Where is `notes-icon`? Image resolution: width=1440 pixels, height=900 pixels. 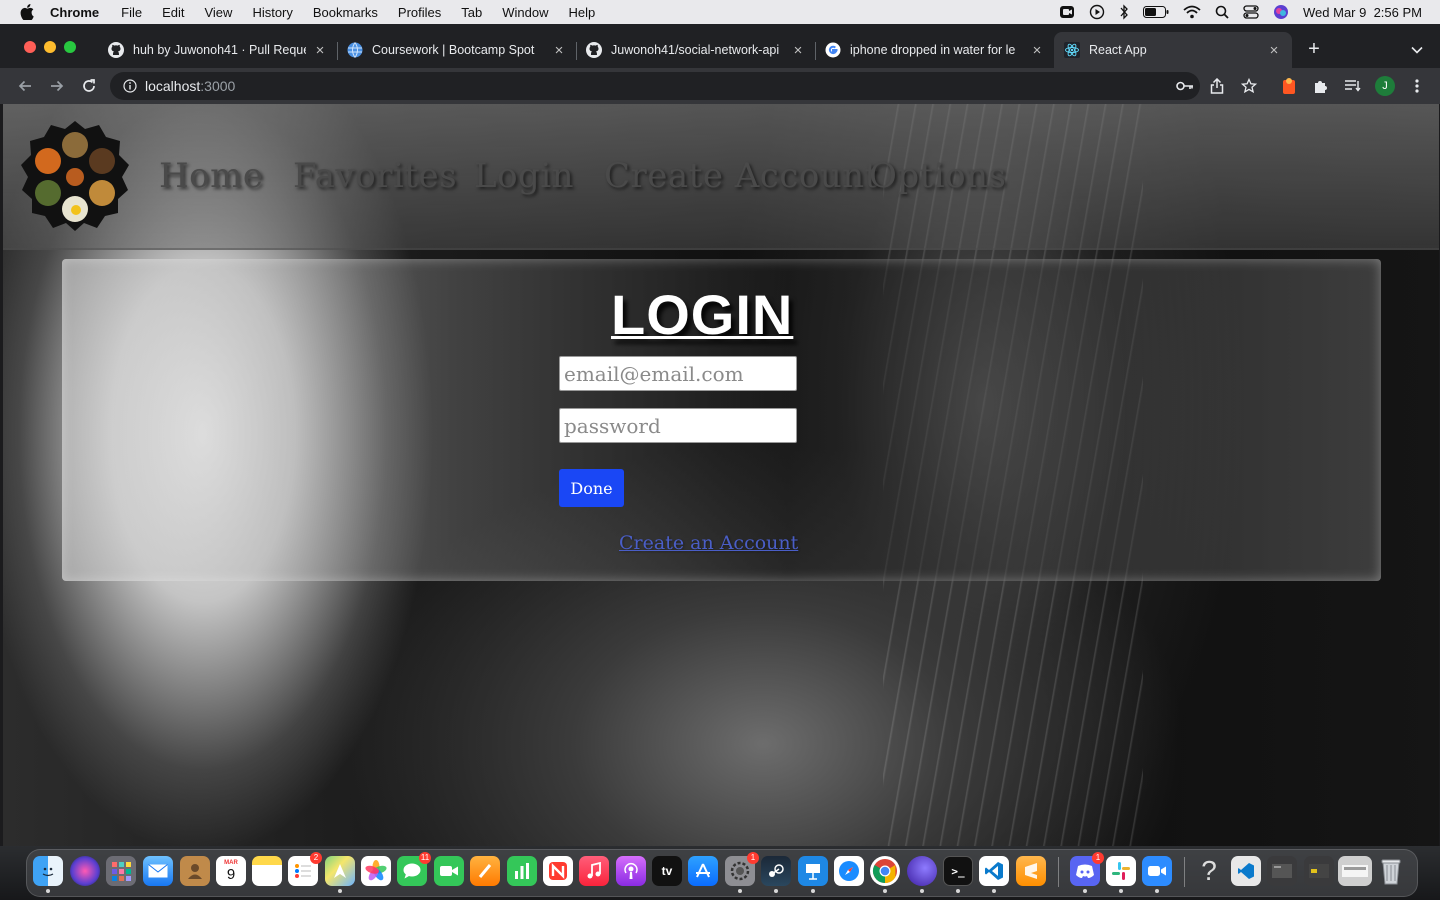 notes-icon is located at coordinates (267, 871).